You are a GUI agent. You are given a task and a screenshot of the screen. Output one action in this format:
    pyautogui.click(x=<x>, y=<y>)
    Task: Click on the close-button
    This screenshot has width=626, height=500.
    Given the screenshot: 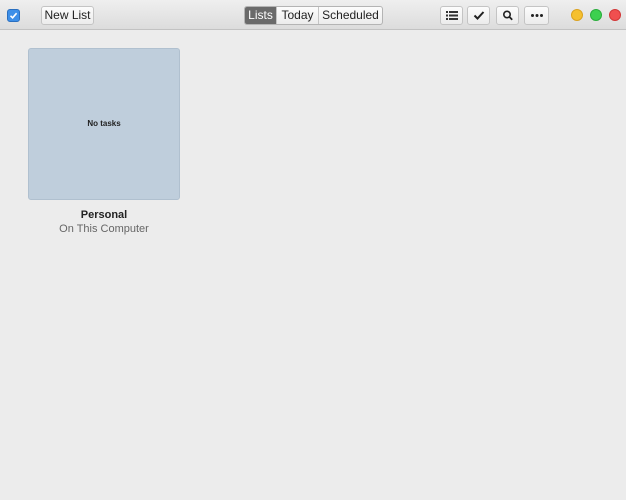 What is the action you would take?
    pyautogui.click(x=615, y=15)
    